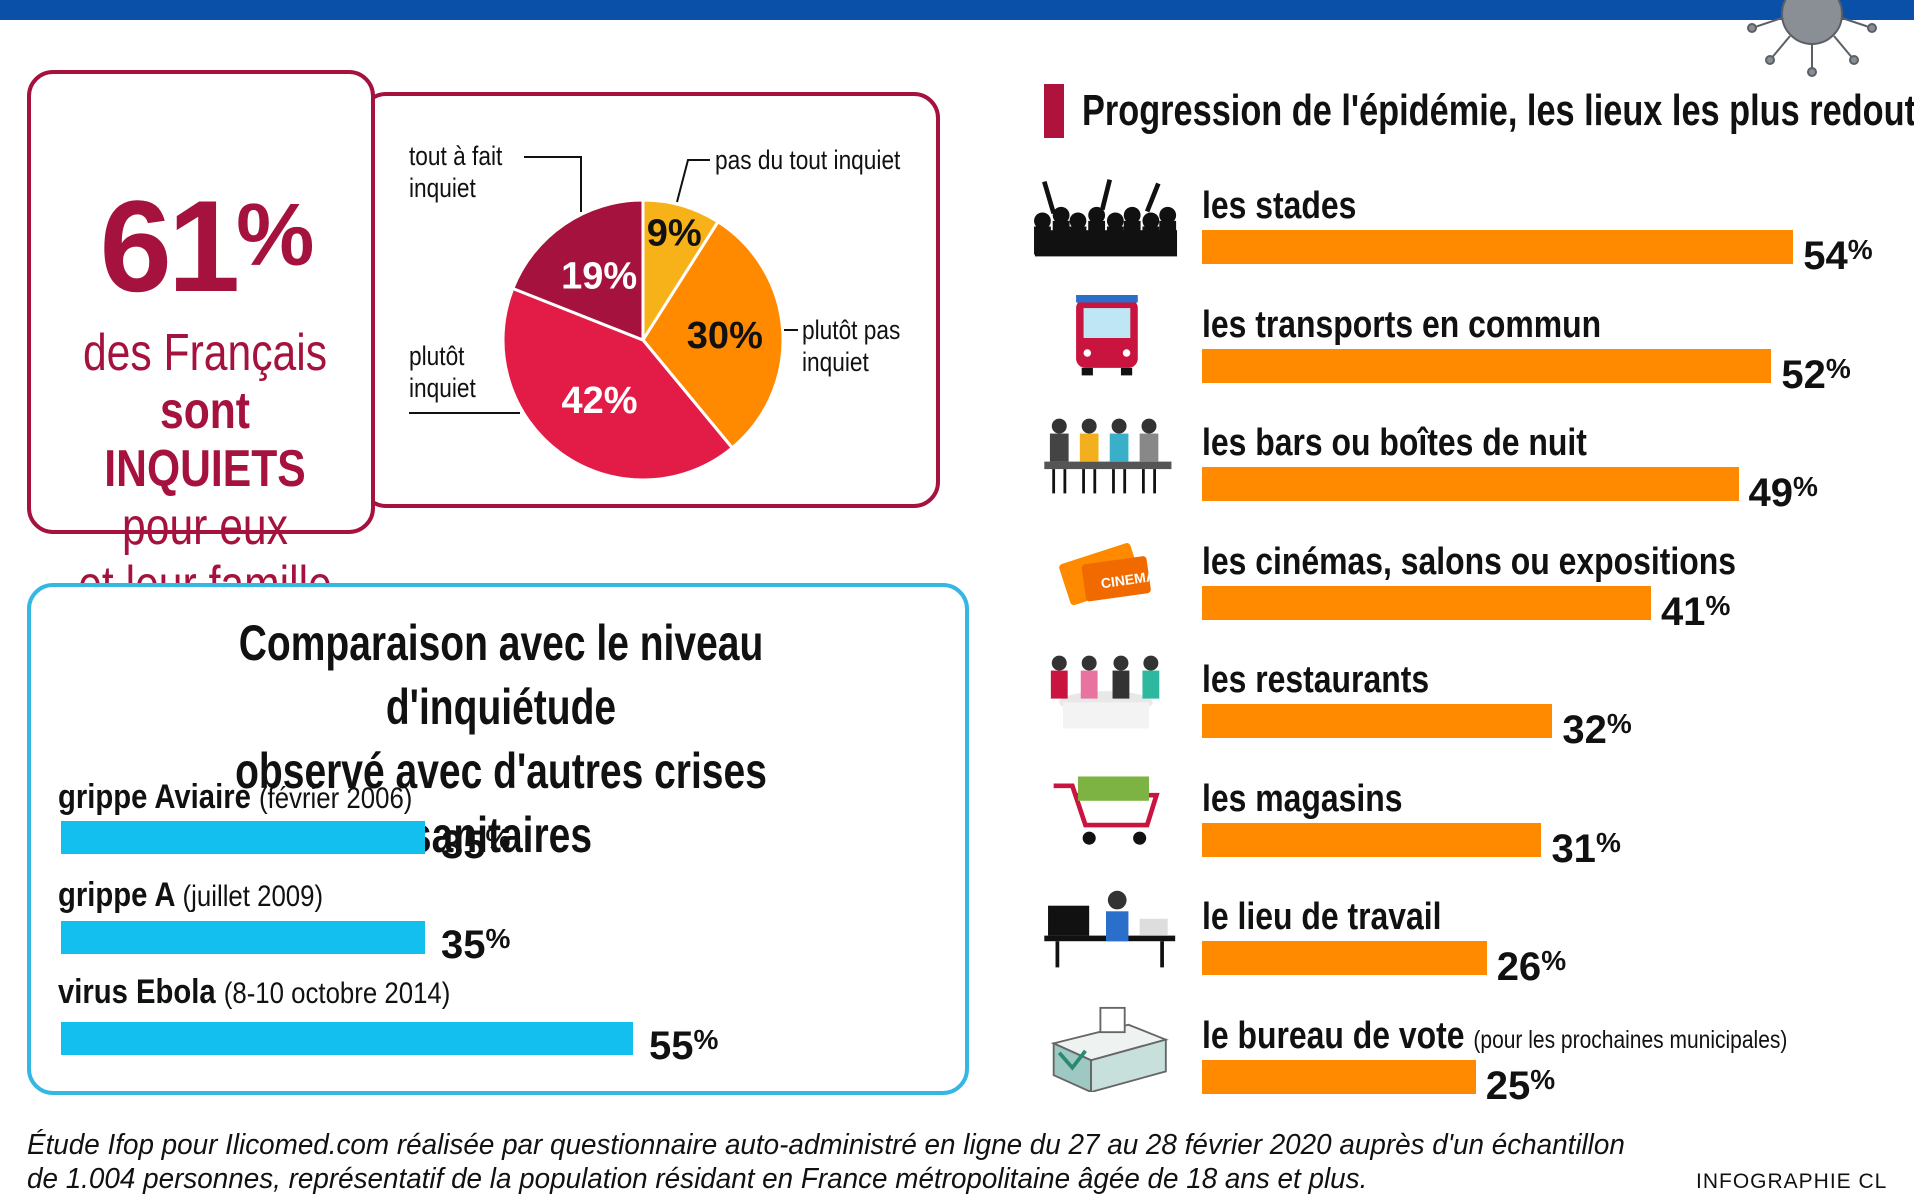 The height and width of the screenshot is (1196, 1914). Describe the element at coordinates (1106, 810) in the screenshot. I see `shopping-cart-icon` at that location.